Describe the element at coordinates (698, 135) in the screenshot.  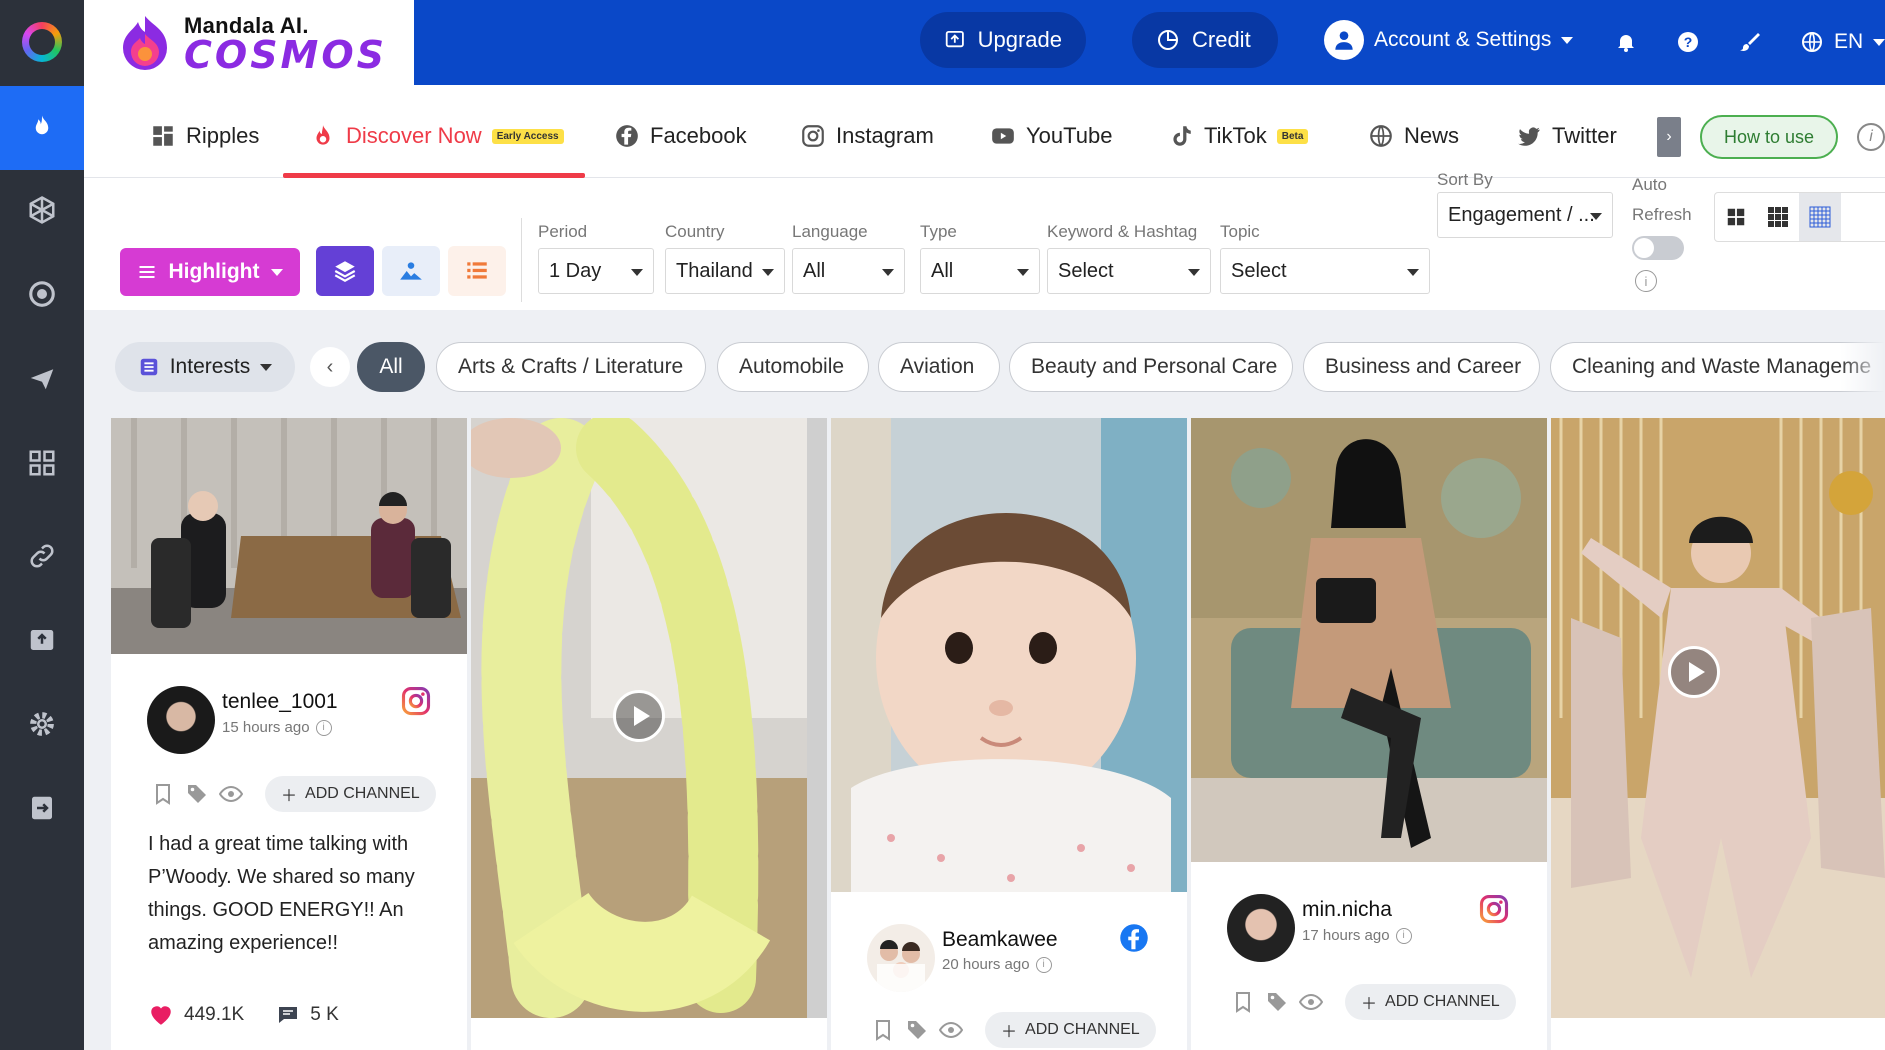
I see `tab-facebook-label: Facebook` at that location.